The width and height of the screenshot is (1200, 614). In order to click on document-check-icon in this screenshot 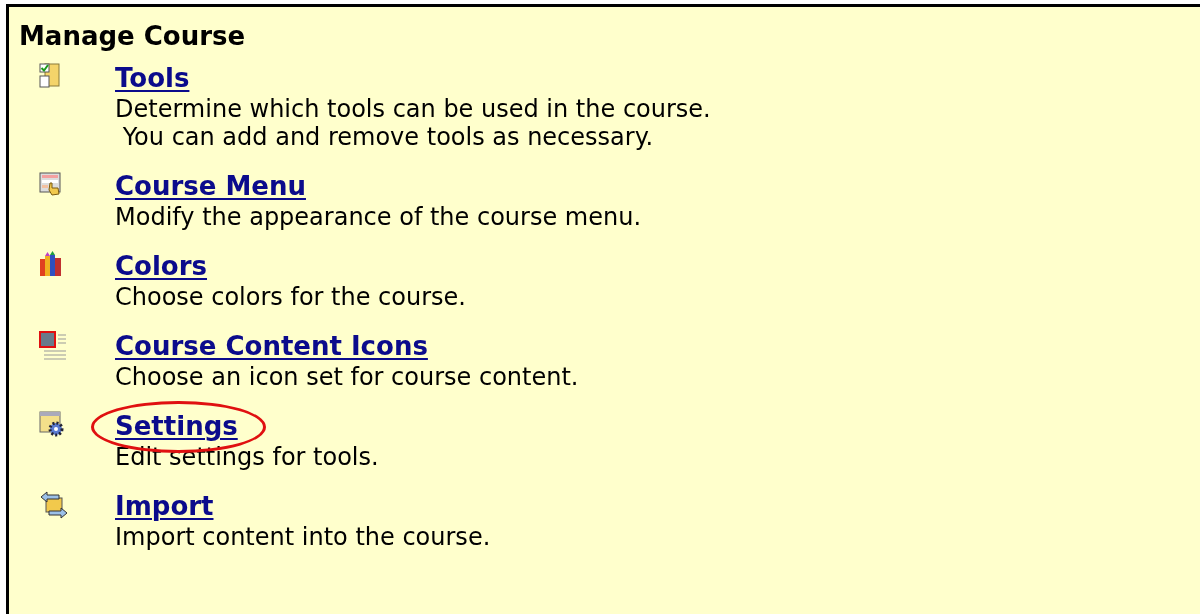, I will do `click(50, 76)`.